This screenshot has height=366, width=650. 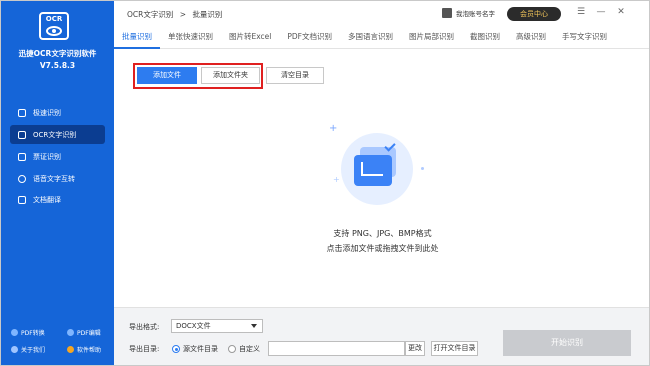 What do you see at coordinates (534, 14) in the screenshot?
I see `vip-center-button: 会员中心` at bounding box center [534, 14].